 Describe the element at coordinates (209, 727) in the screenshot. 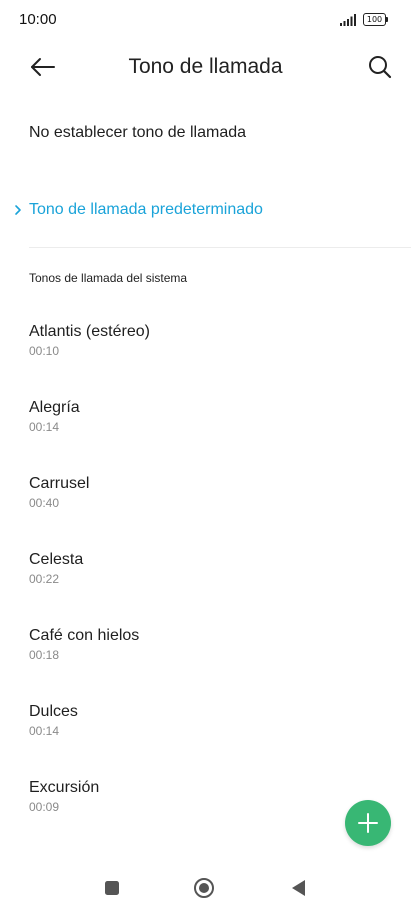

I see `ringtone-item: Dulces 00:14` at that location.